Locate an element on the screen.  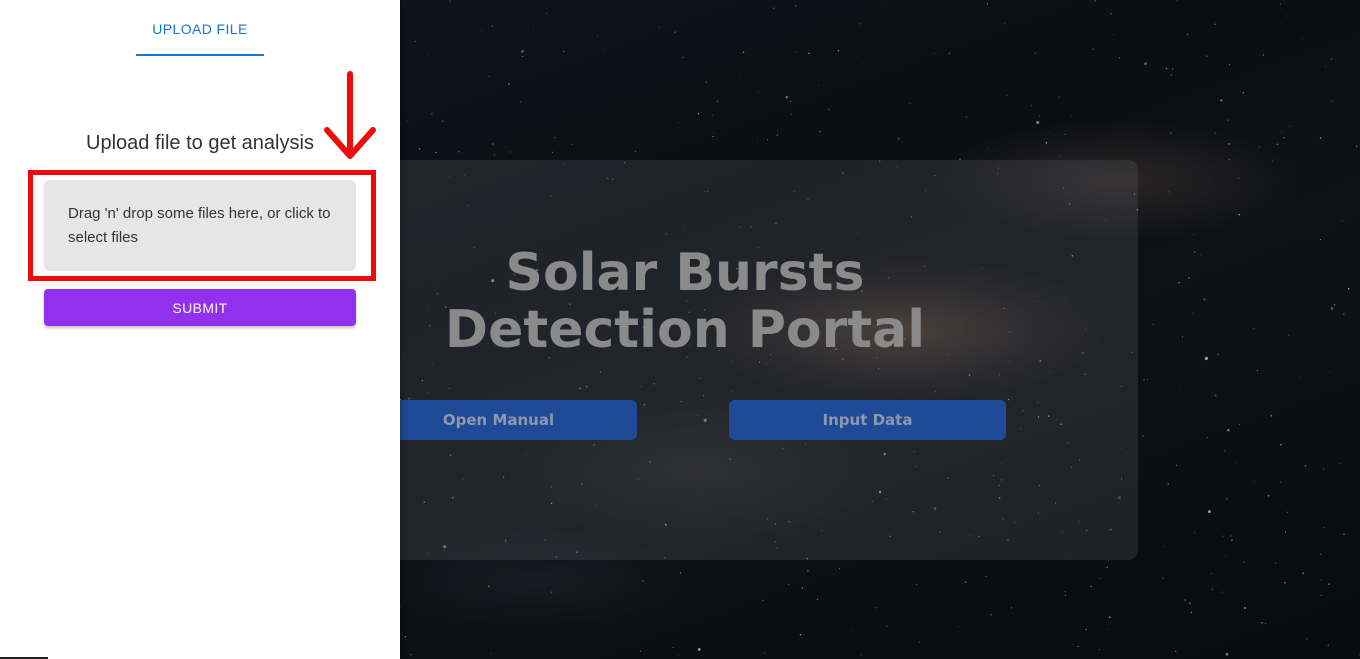
hero-title: Solar Bursts Detection Portal is located at coordinates (685, 302).